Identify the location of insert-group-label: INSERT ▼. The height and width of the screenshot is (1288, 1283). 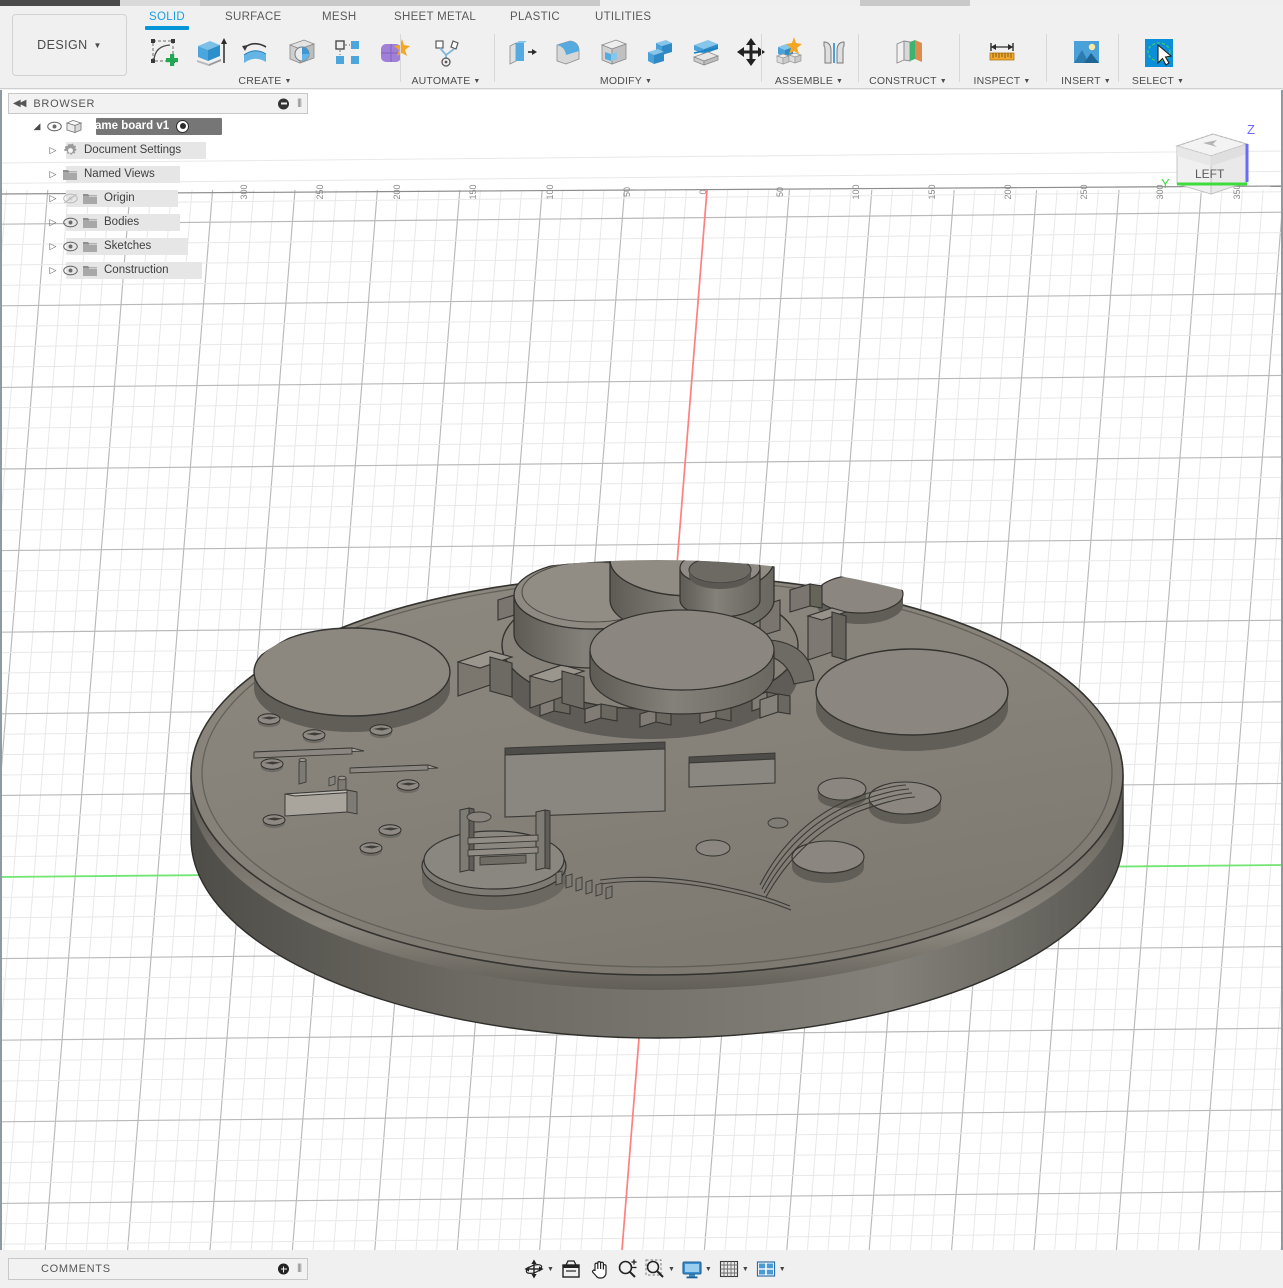
(1086, 81).